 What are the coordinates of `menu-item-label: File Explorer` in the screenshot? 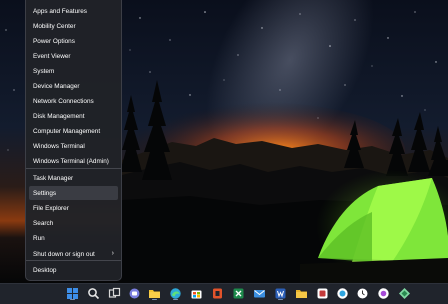 It's located at (51, 208).